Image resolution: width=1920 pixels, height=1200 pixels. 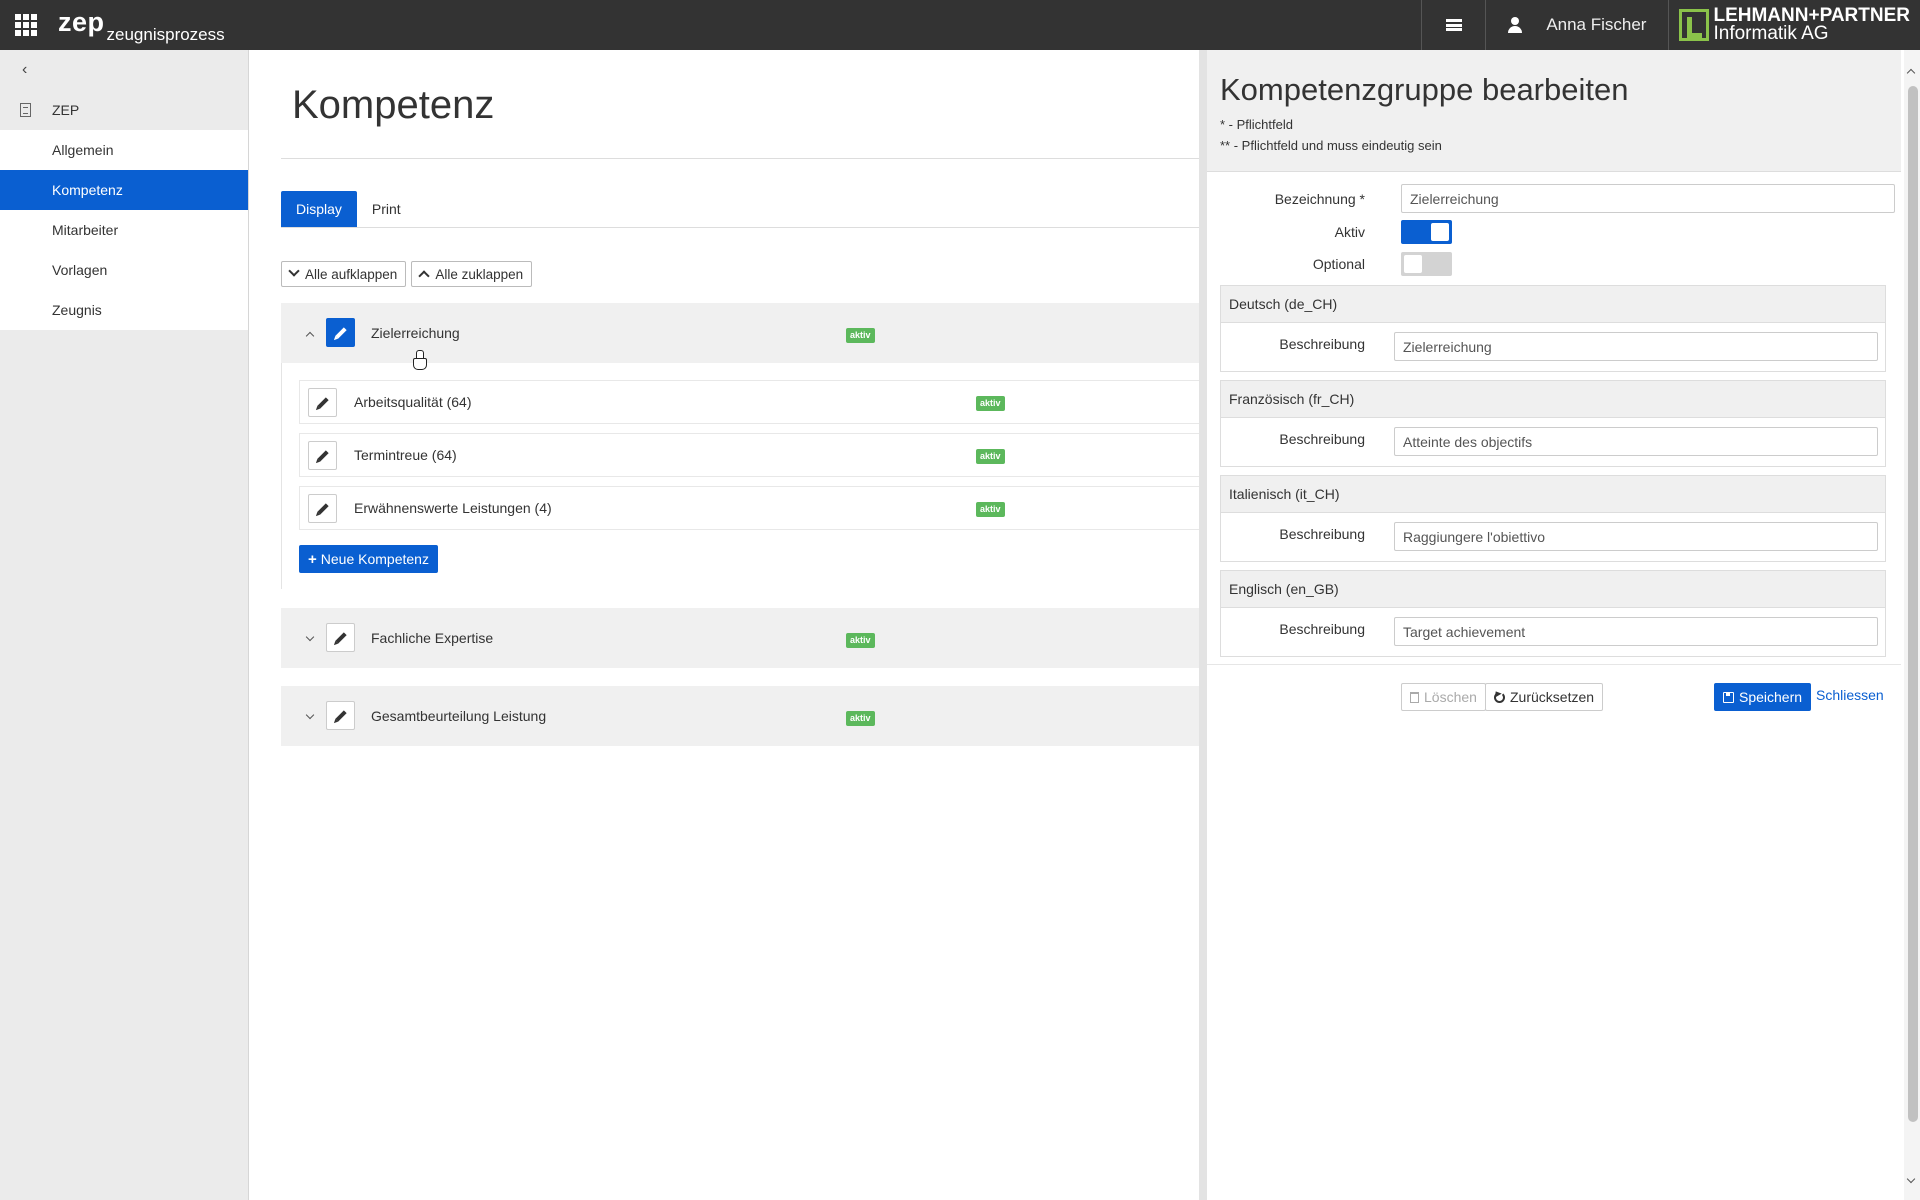 I want to click on bezeichnung-row: Bezeichnung * Zielerreichung, so click(x=1554, y=199).